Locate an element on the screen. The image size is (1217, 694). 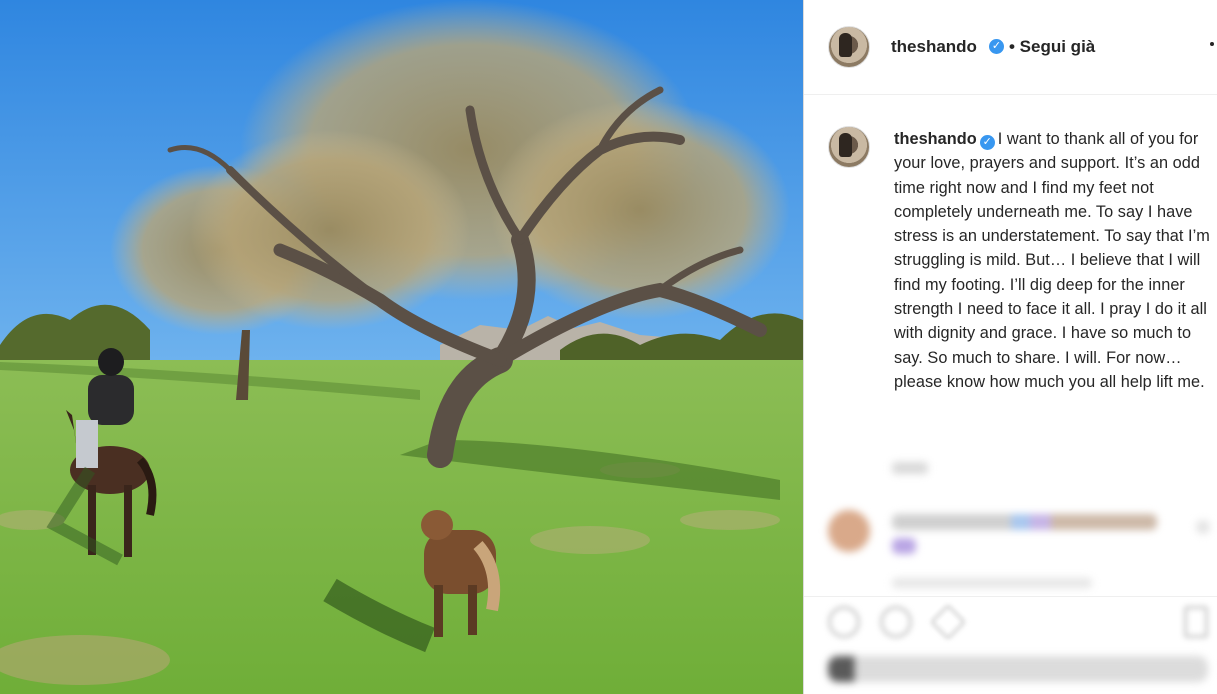
caption-username: theshando is located at coordinates (935, 139).